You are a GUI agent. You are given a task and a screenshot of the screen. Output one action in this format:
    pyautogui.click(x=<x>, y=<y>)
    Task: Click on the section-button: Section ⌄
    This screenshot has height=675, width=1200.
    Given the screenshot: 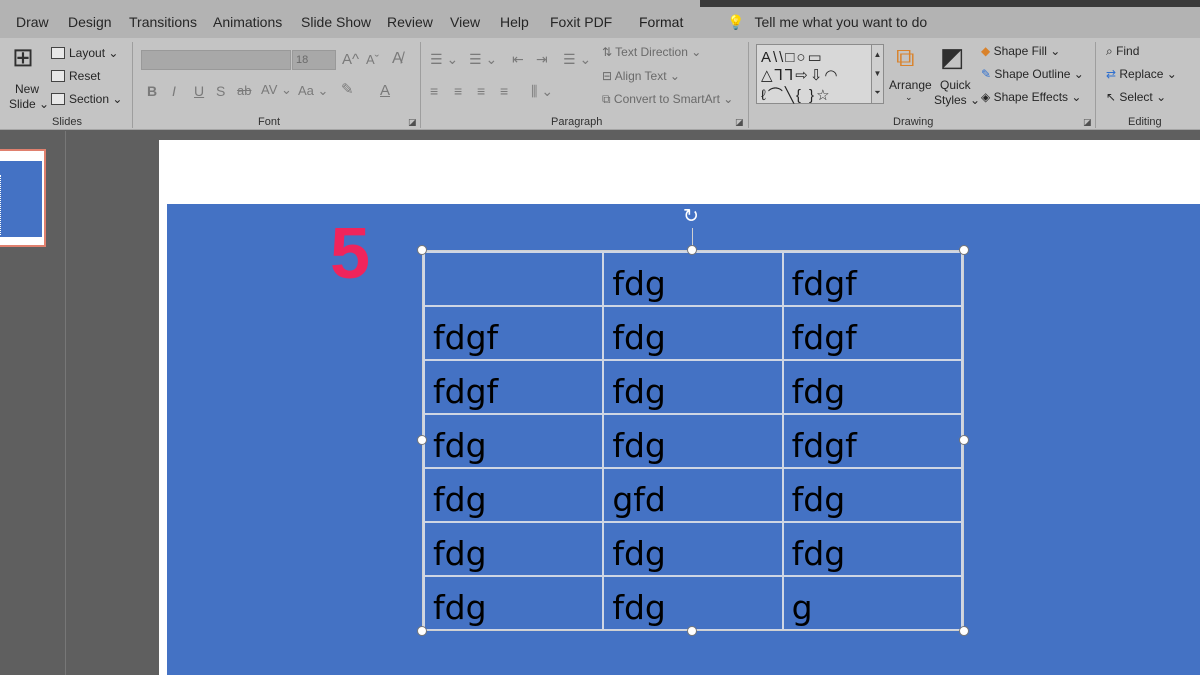 What is the action you would take?
    pyautogui.click(x=86, y=99)
    